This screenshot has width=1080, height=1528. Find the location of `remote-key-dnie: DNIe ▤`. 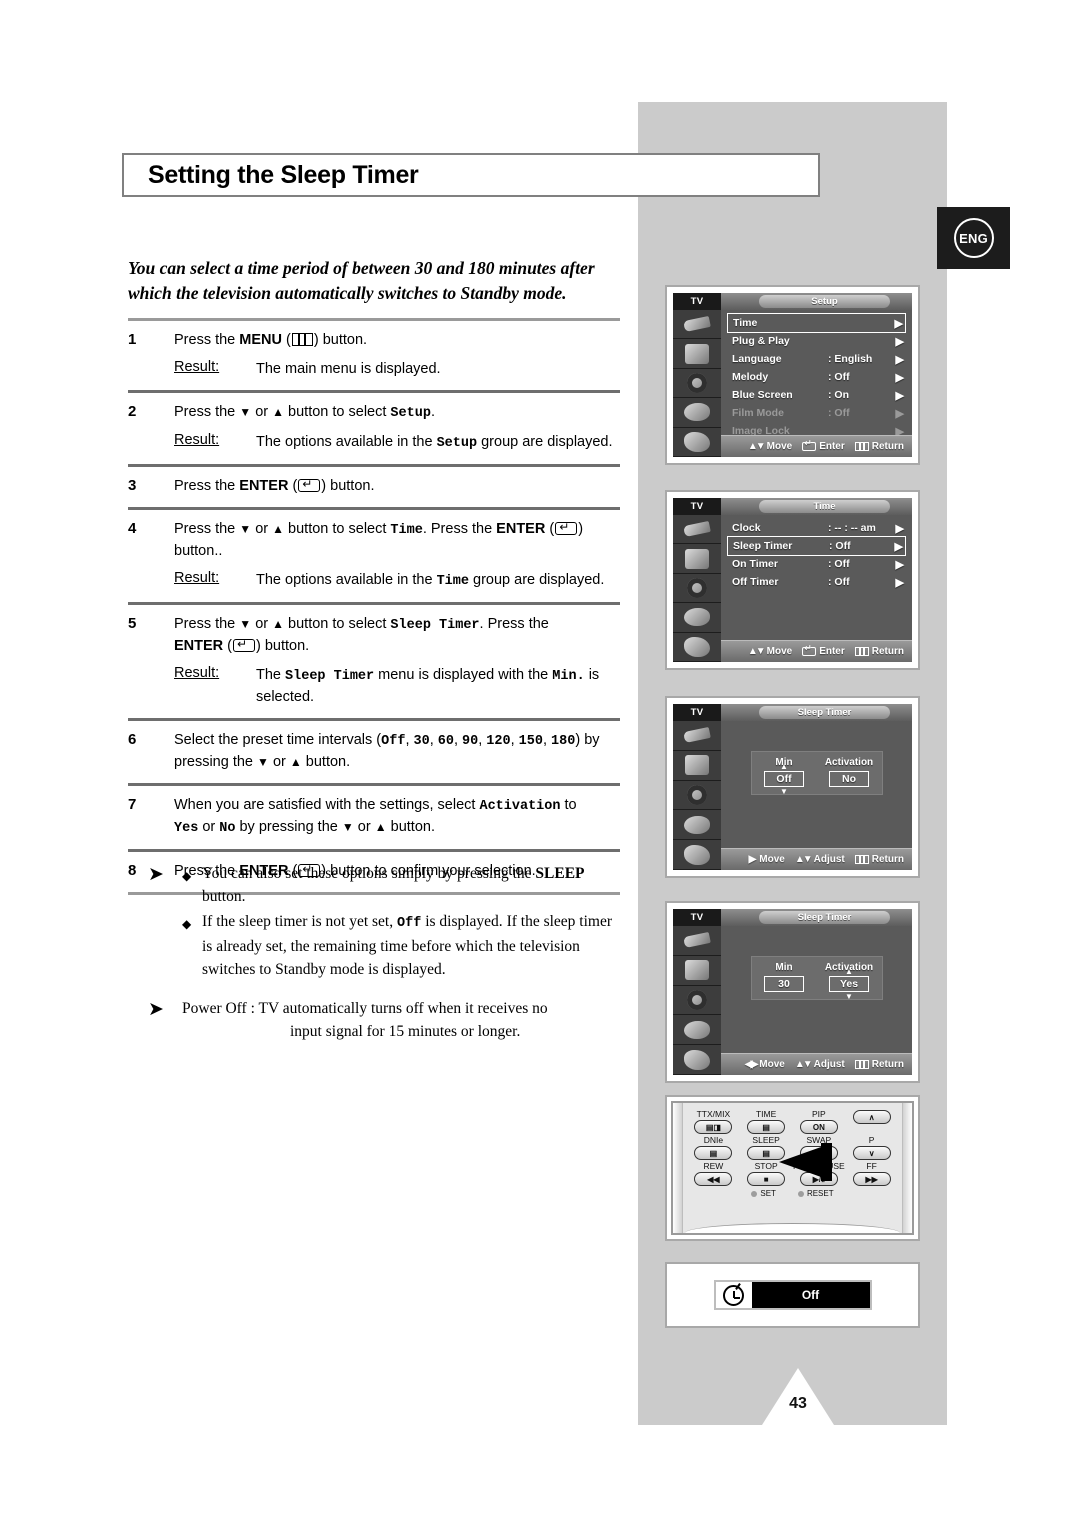

remote-key-dnie: DNIe ▤ is located at coordinates (713, 1147).